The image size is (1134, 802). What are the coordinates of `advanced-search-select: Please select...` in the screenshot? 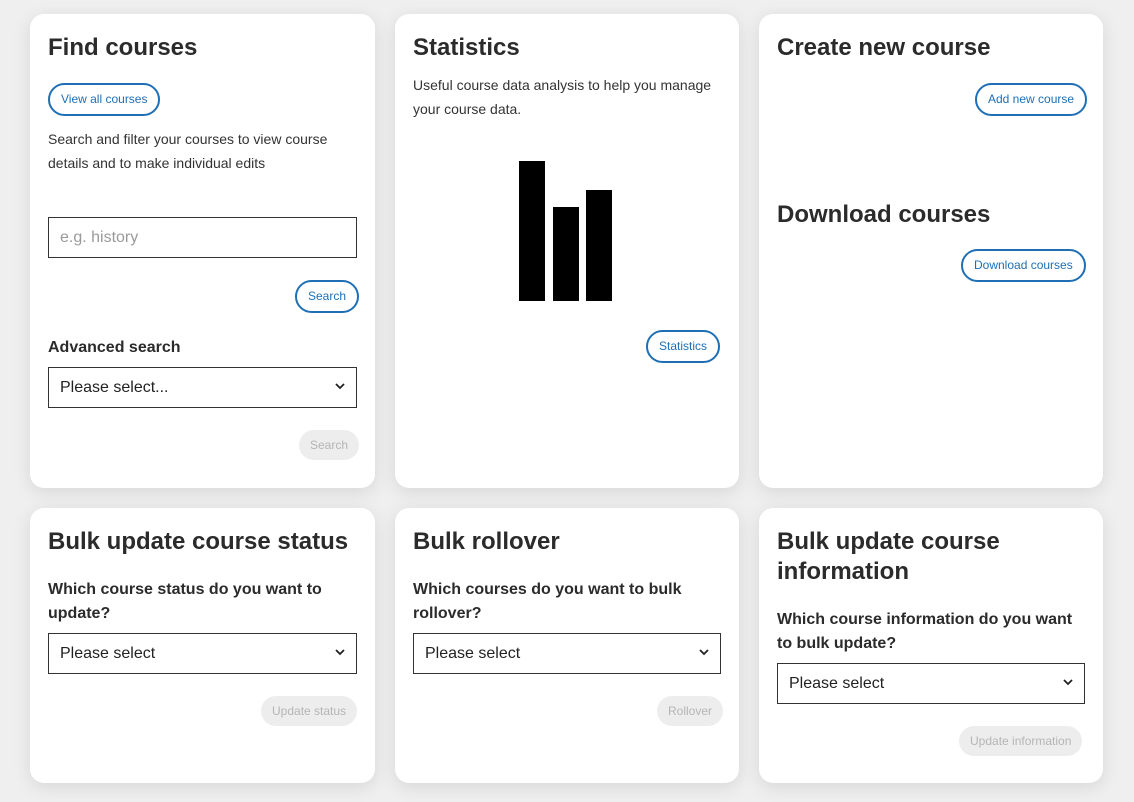 It's located at (202, 387).